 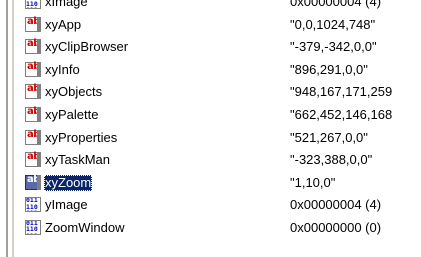 What do you see at coordinates (68, 182) in the screenshot?
I see `value-name: xyZoom` at bounding box center [68, 182].